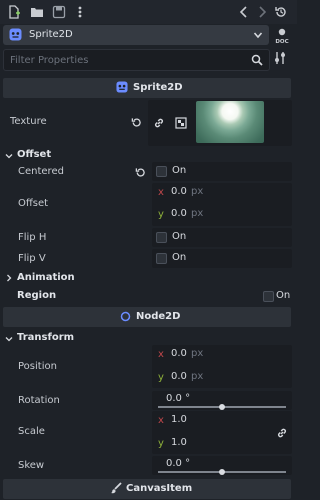  What do you see at coordinates (179, 376) in the screenshot?
I see `position-y-value: 0.0` at bounding box center [179, 376].